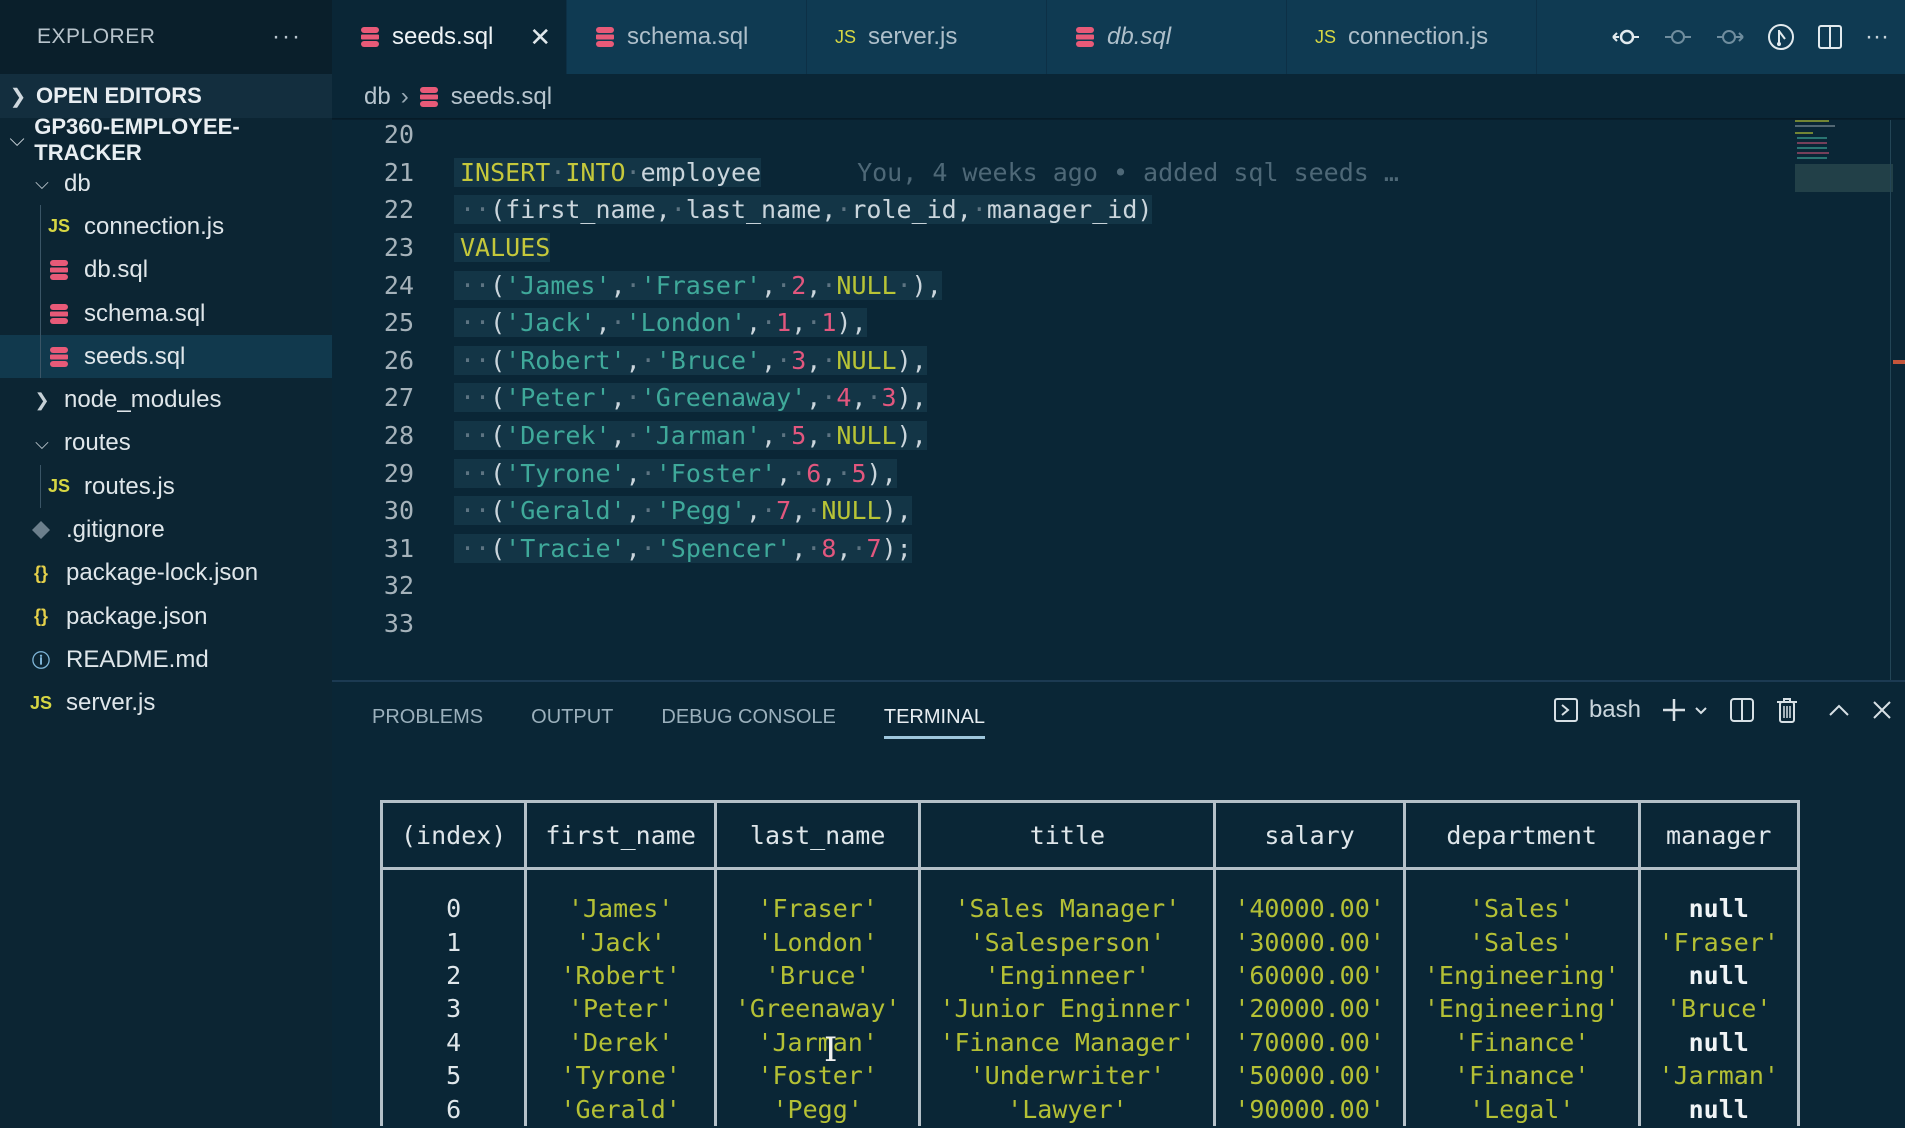 The image size is (1905, 1128). What do you see at coordinates (453, 942) in the screenshot?
I see `table-cell: 1` at bounding box center [453, 942].